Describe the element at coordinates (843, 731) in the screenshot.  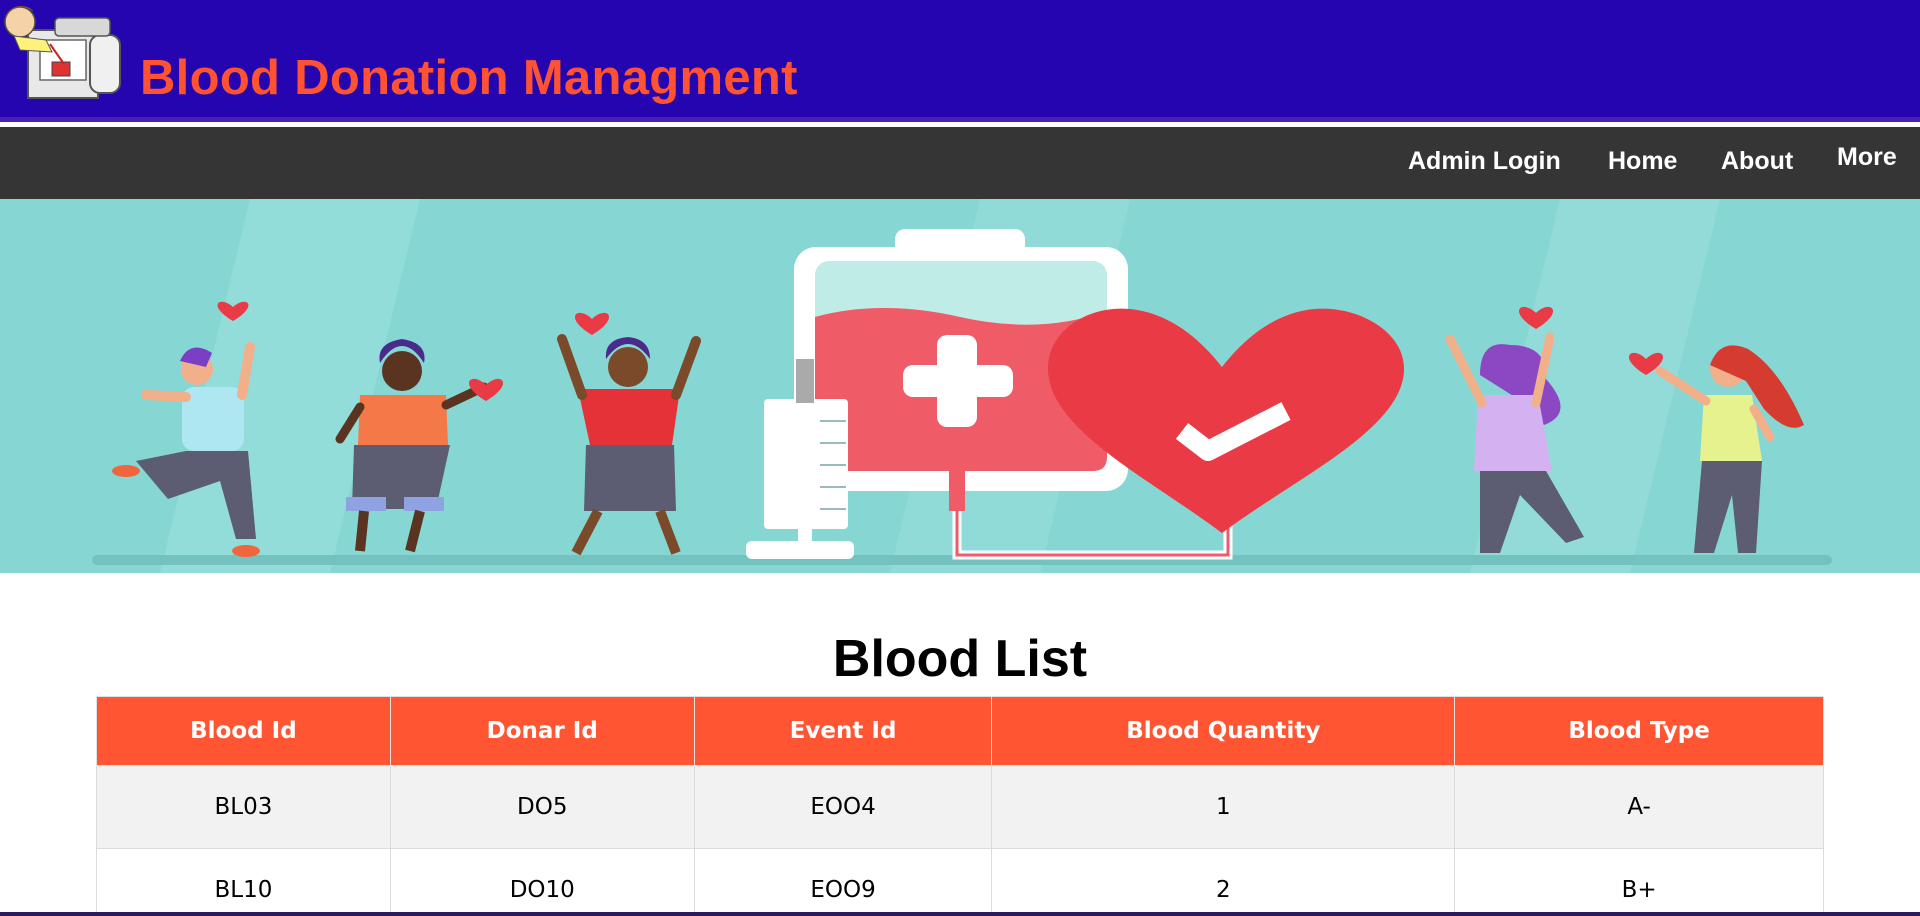
I see `column-header-event-id: Event Id` at that location.